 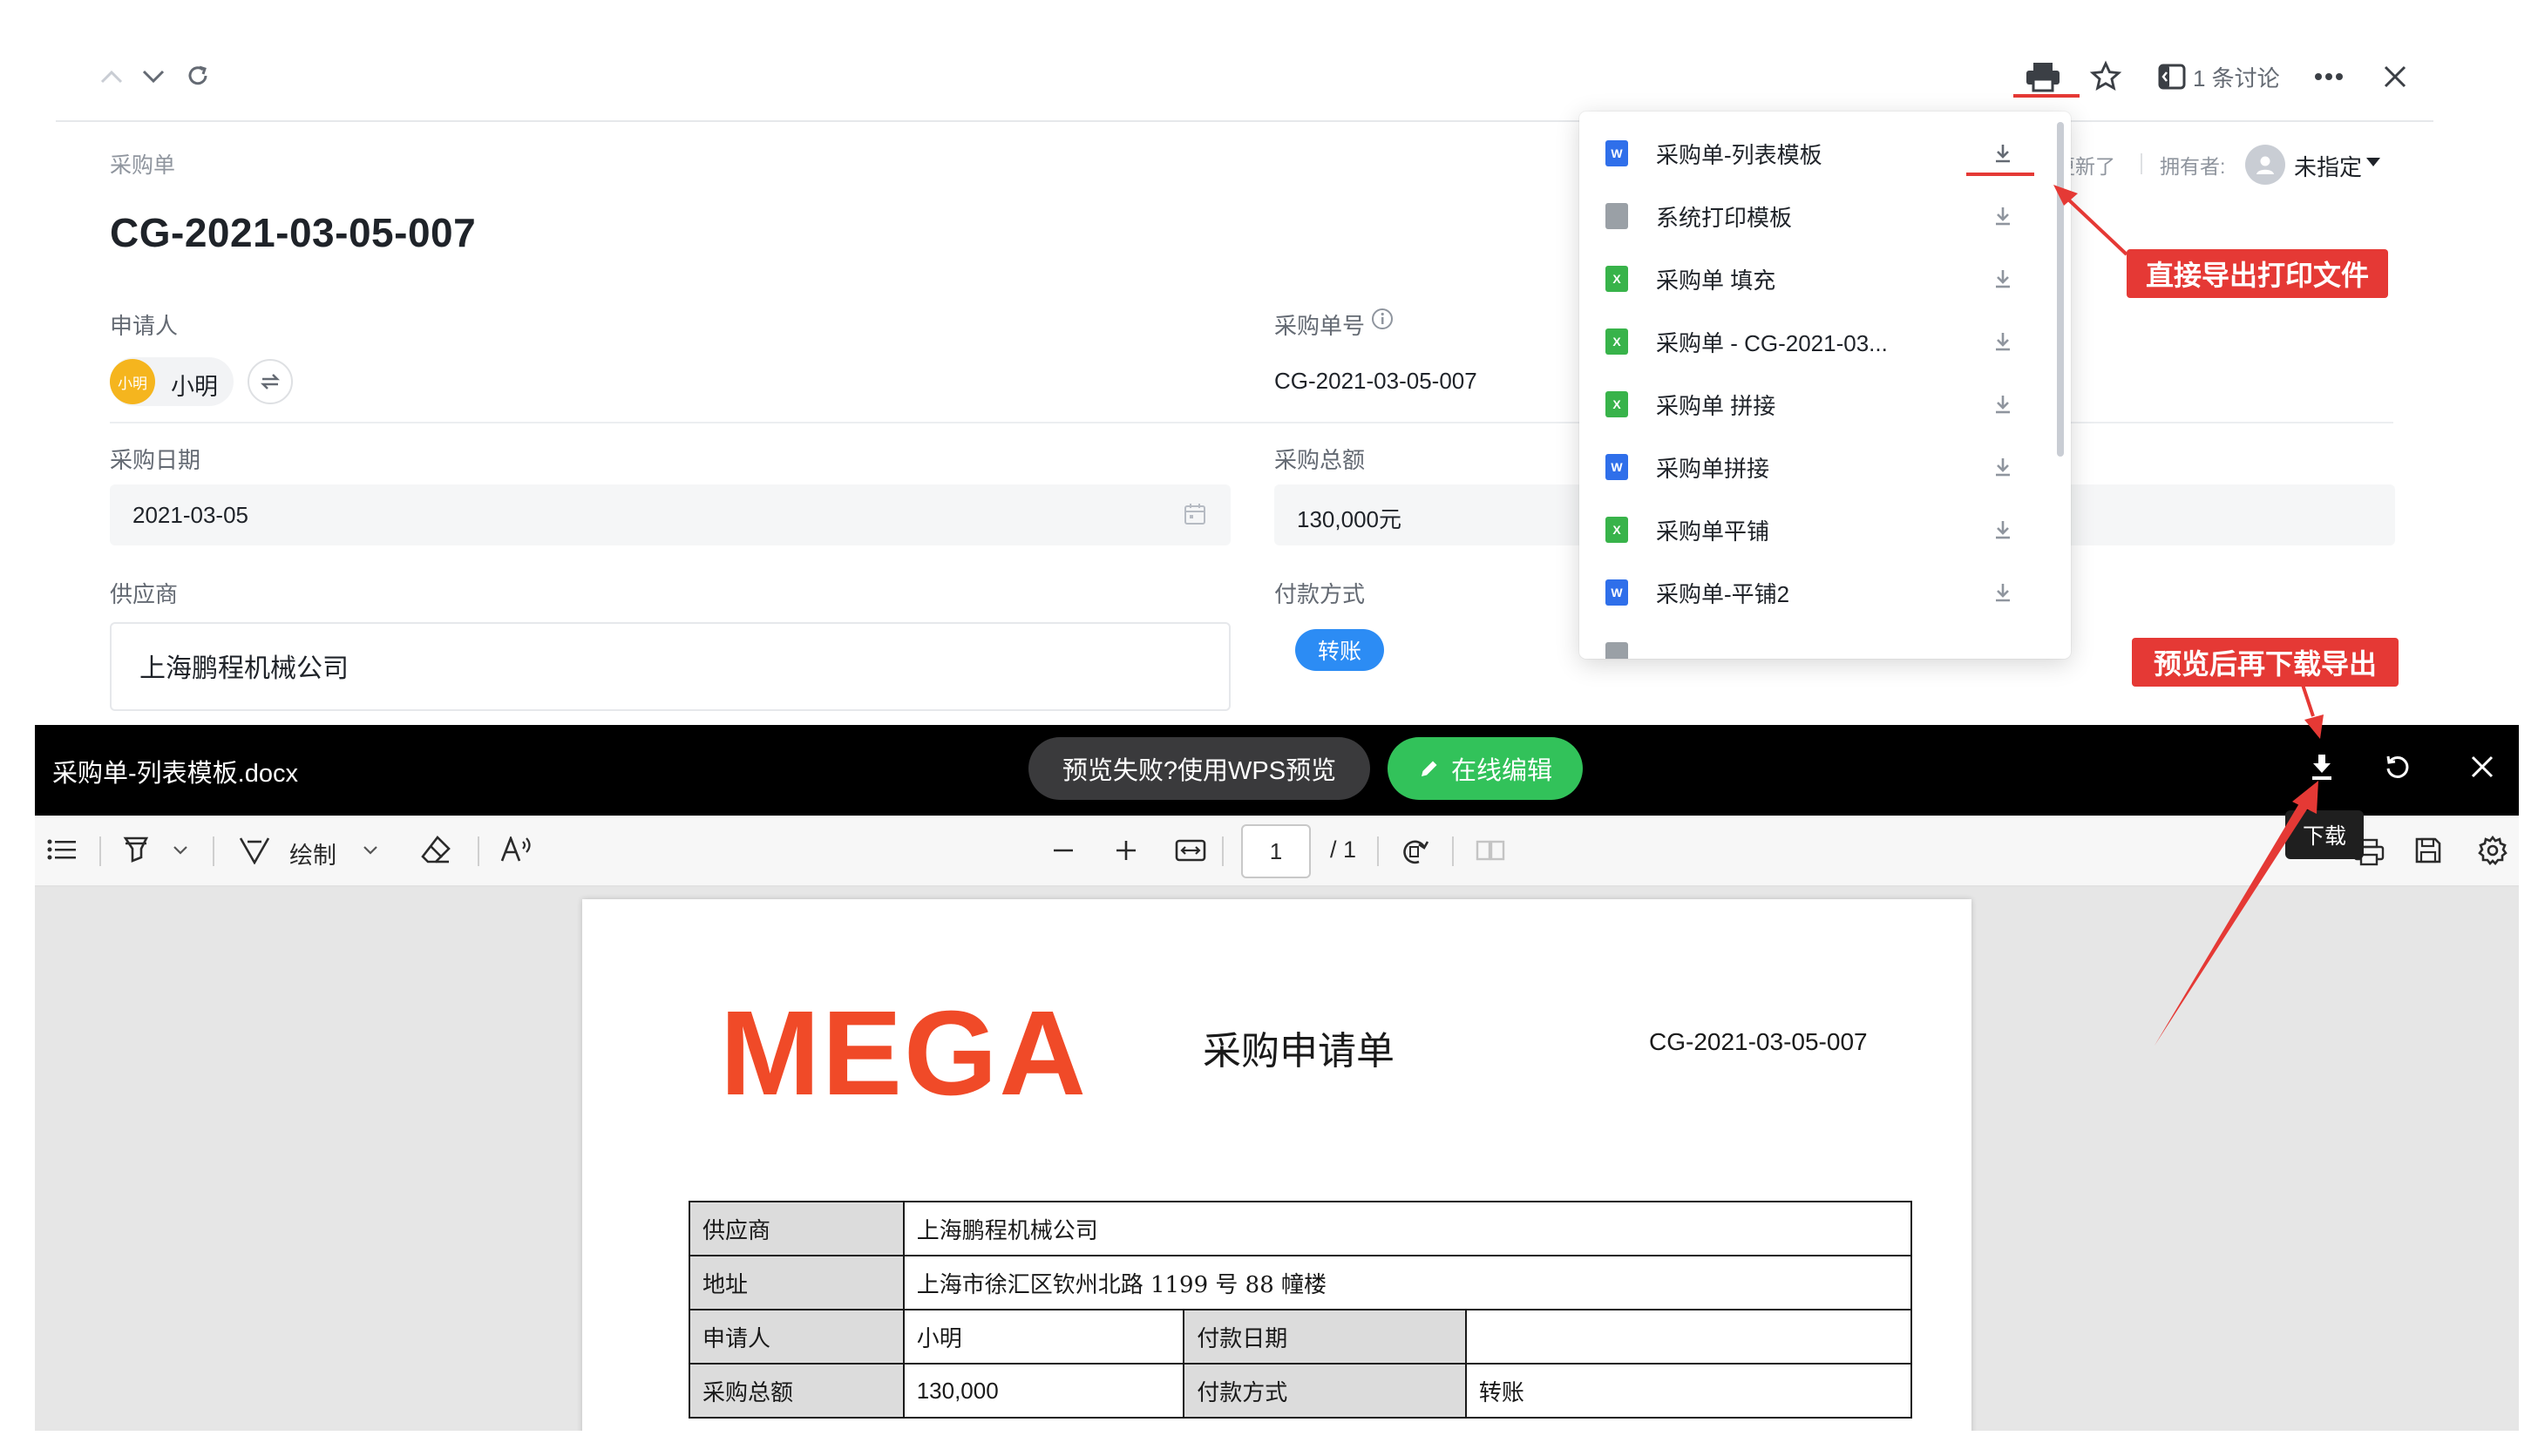 I want to click on download-after-preview-callout: 预览后再下载导出, so click(x=2266, y=662).